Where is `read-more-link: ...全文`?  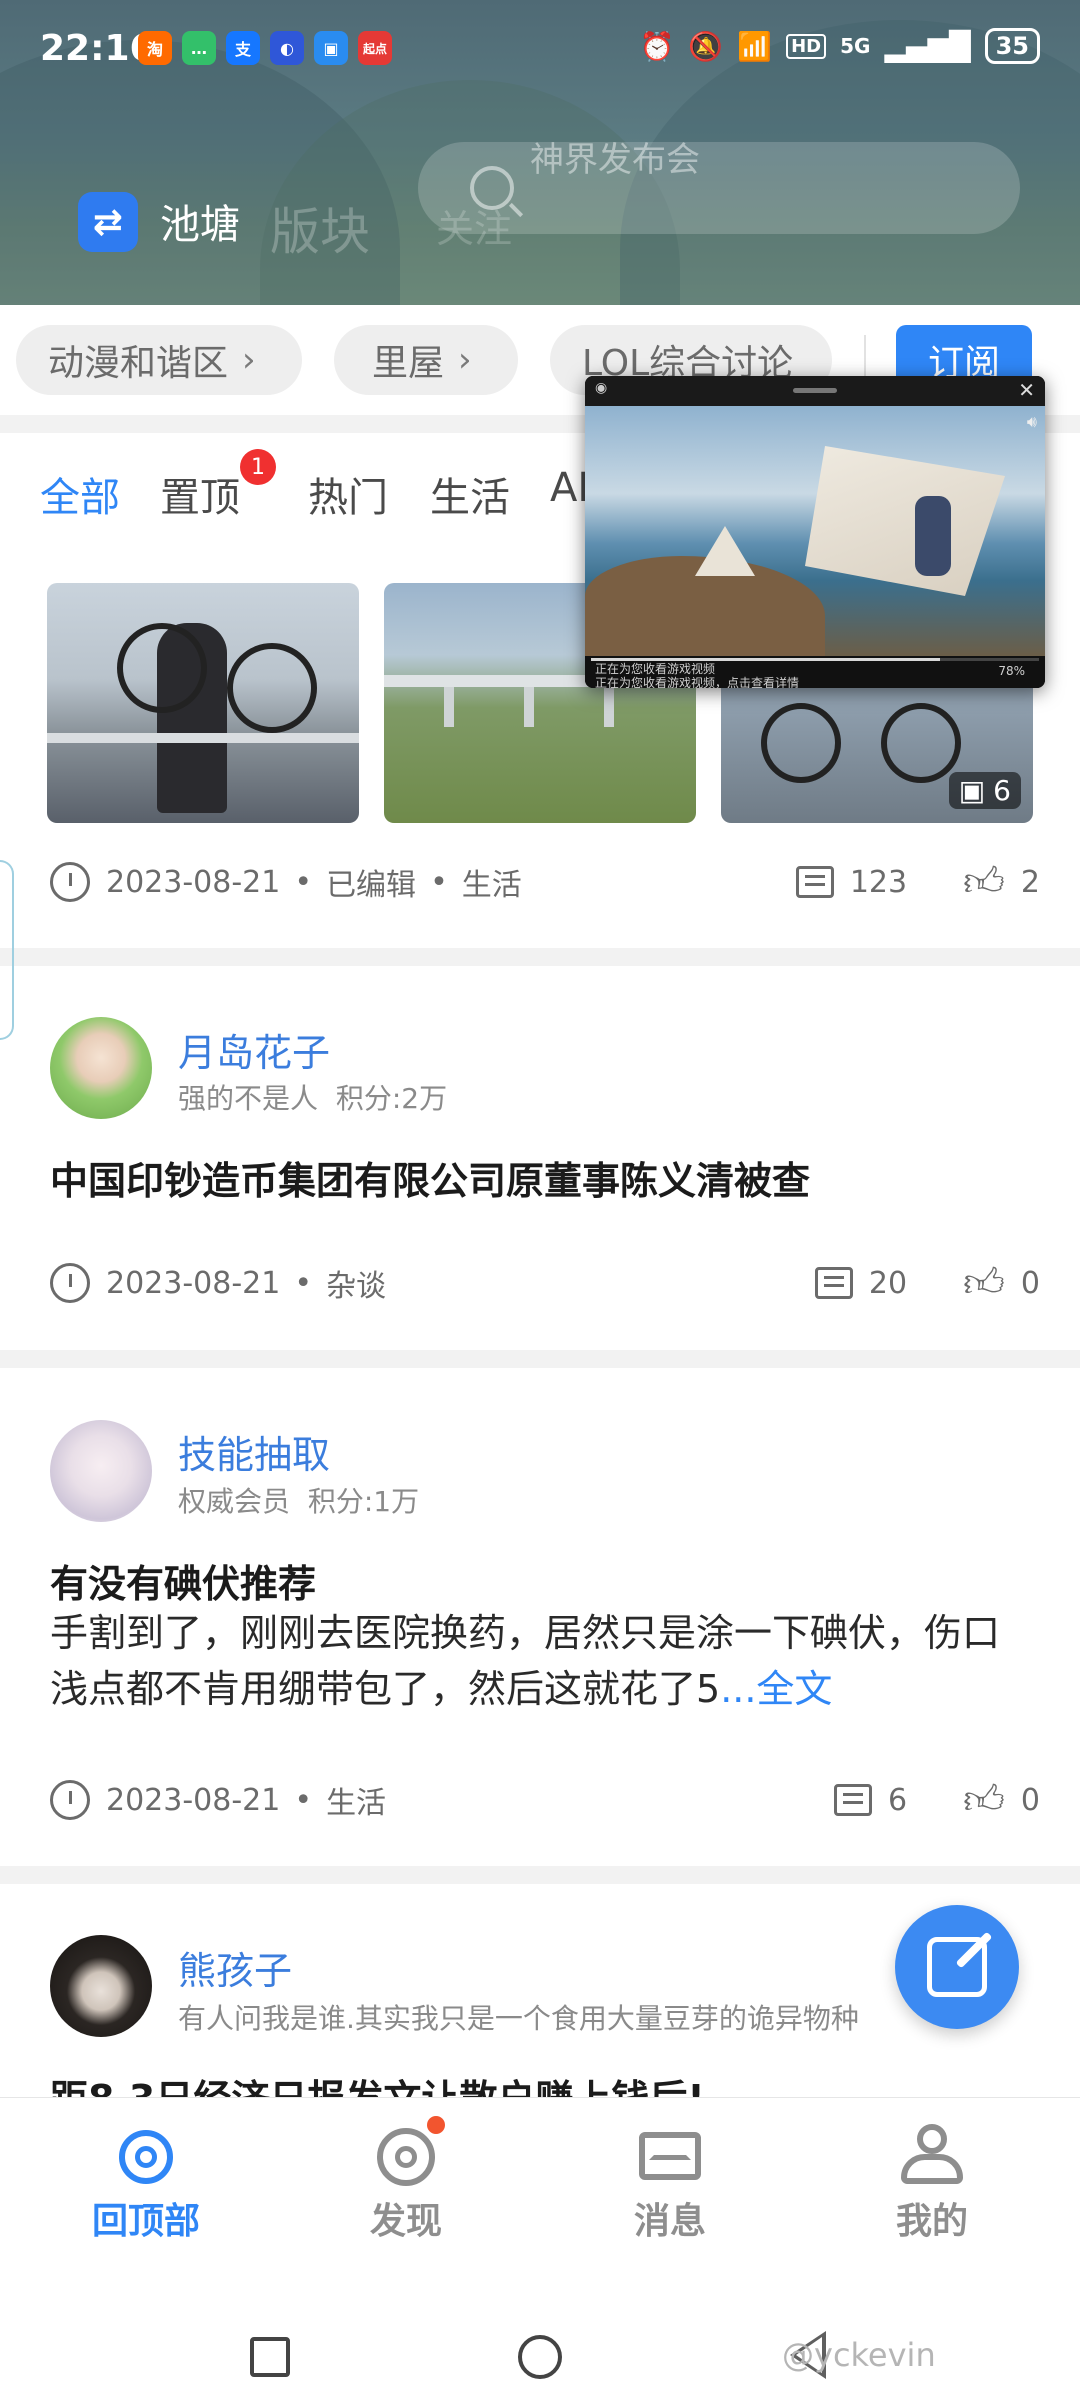 read-more-link: ...全文 is located at coordinates (776, 1689).